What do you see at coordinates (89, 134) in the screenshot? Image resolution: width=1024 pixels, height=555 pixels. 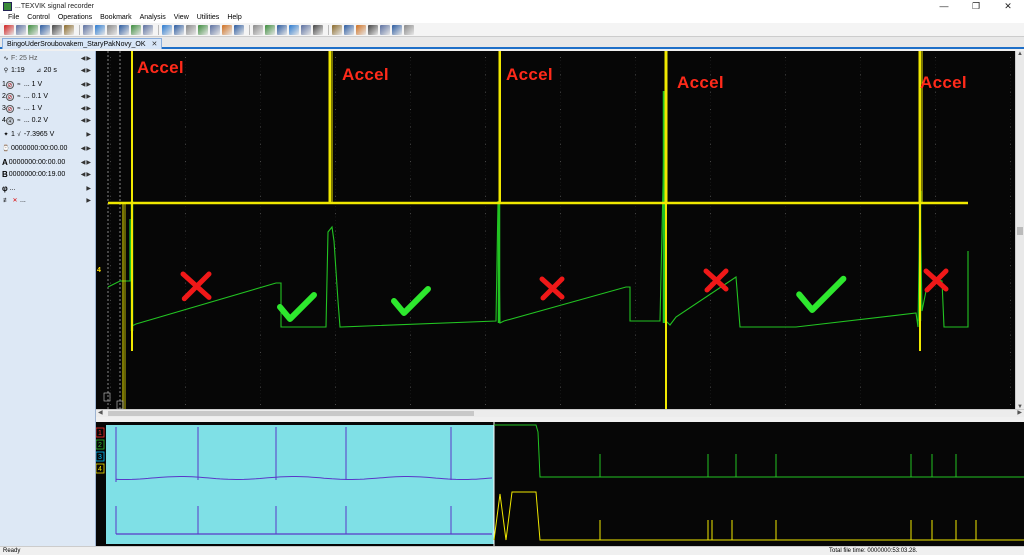 I see `measure-arrow: ▶` at bounding box center [89, 134].